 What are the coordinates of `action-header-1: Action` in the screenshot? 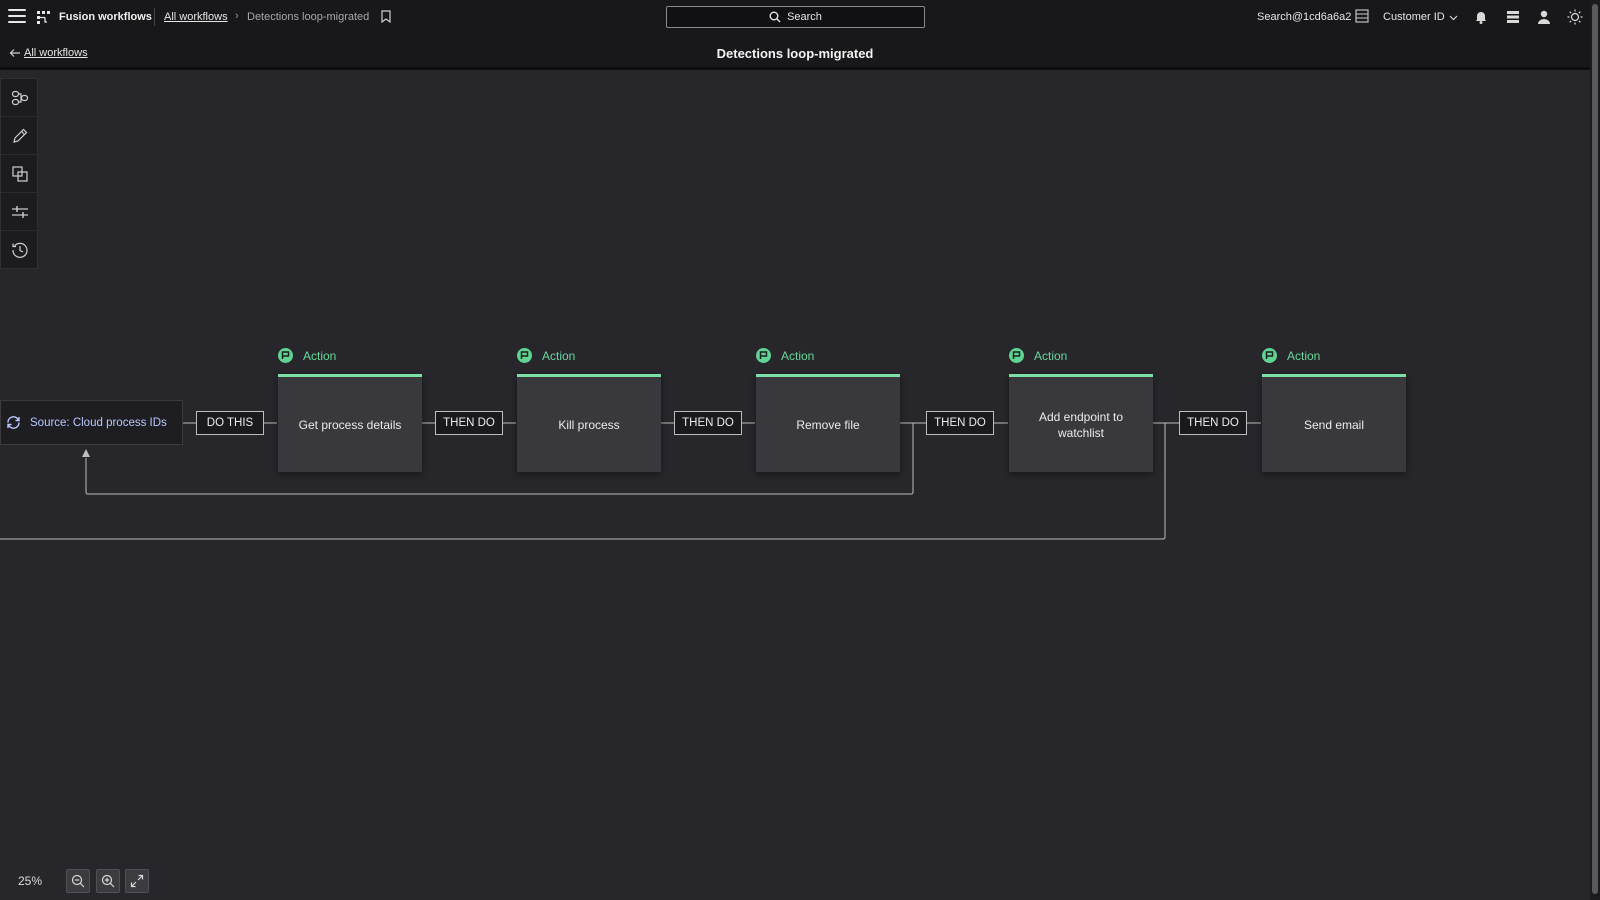 It's located at (307, 355).